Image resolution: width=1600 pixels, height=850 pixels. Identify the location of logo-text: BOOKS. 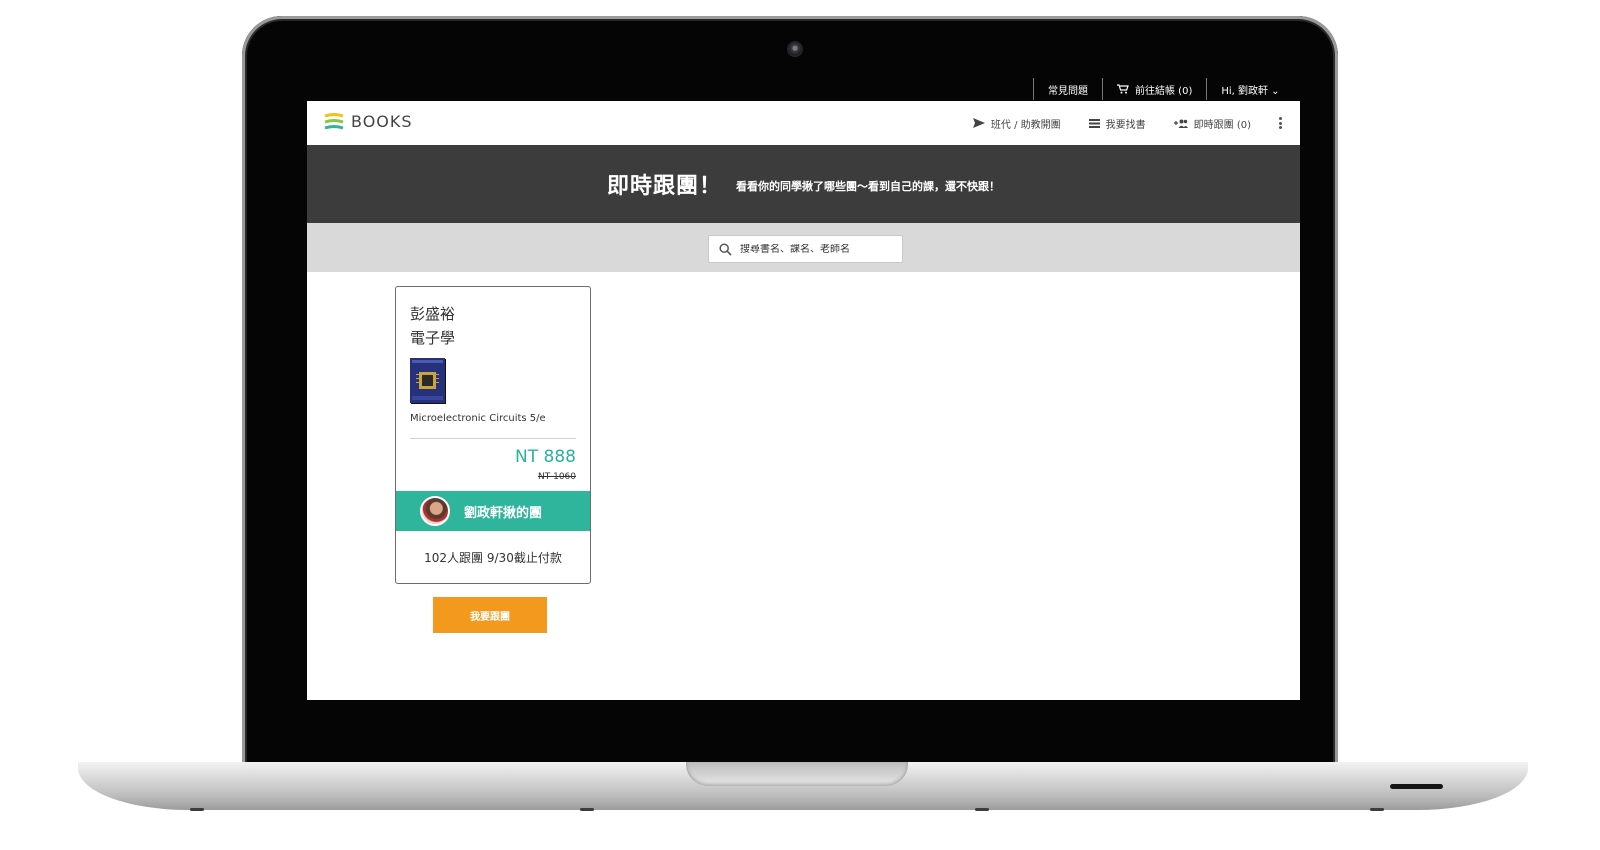
(382, 121).